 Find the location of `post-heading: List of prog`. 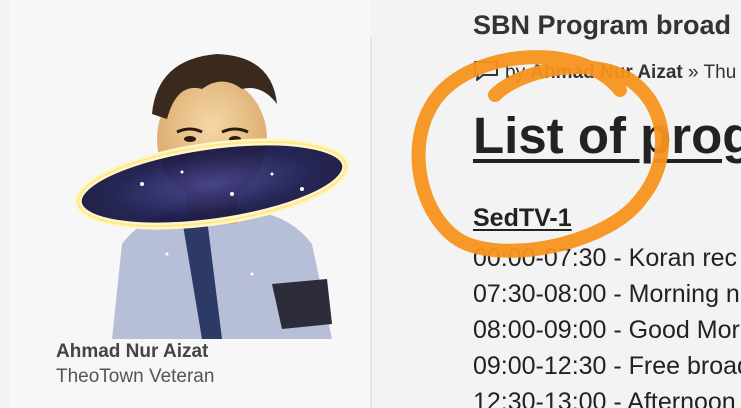

post-heading: List of prog is located at coordinates (607, 135).